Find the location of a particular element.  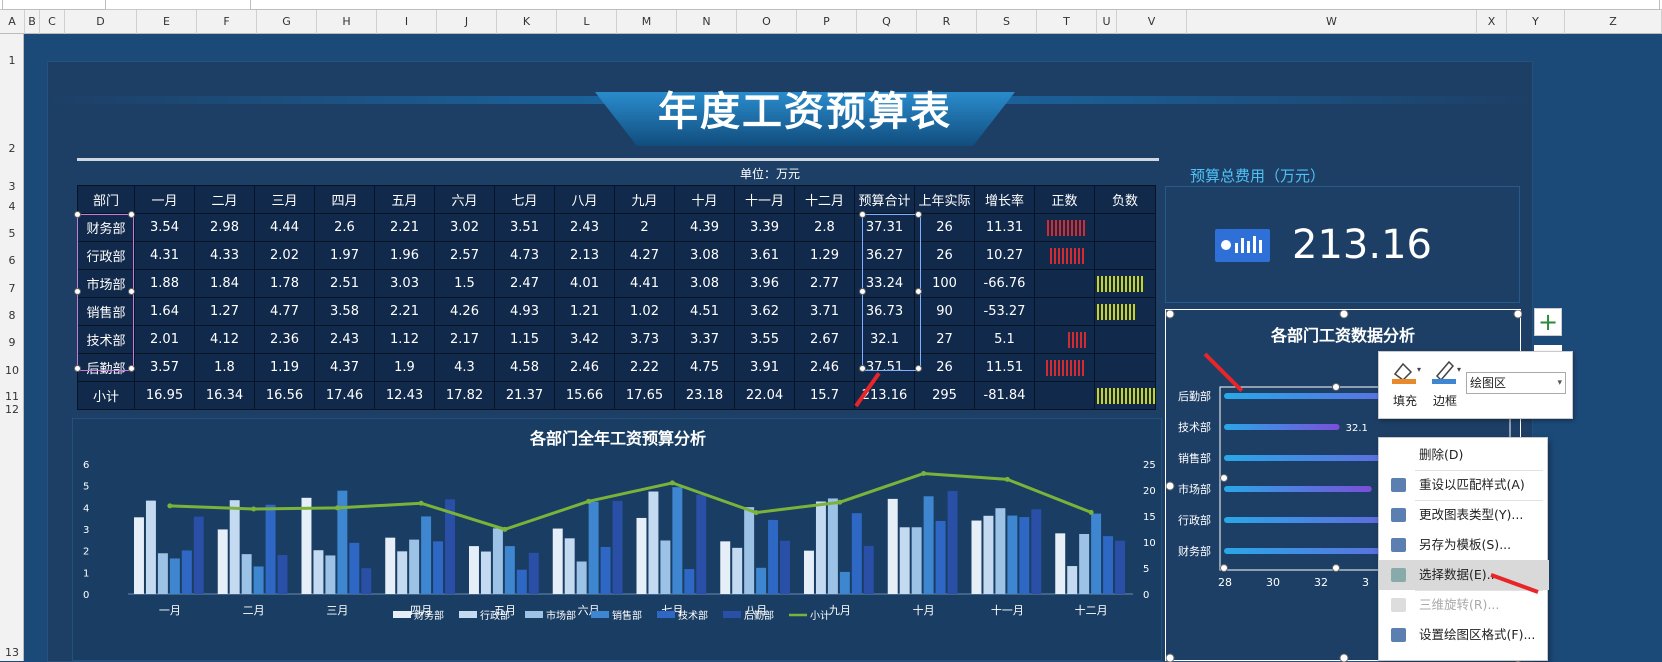

formula-input is located at coordinates (955, 5).